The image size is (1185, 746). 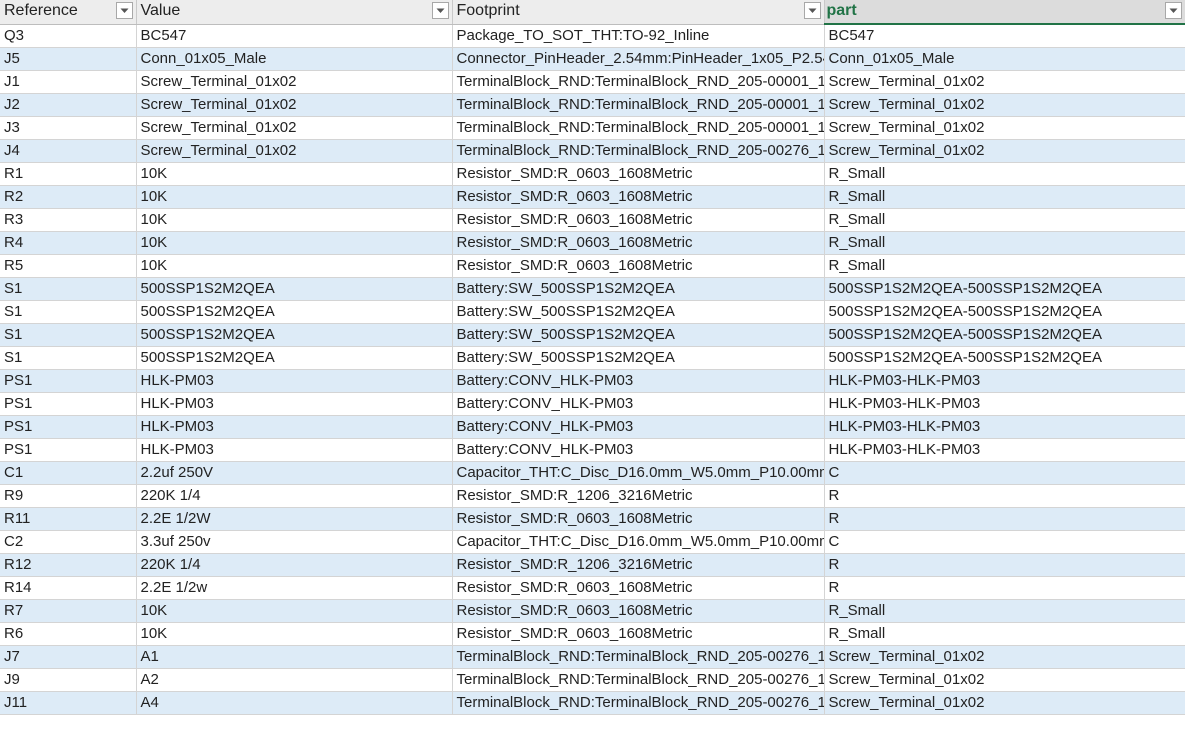 I want to click on cell-part: Conn_01x05_Male, so click(x=1004, y=59).